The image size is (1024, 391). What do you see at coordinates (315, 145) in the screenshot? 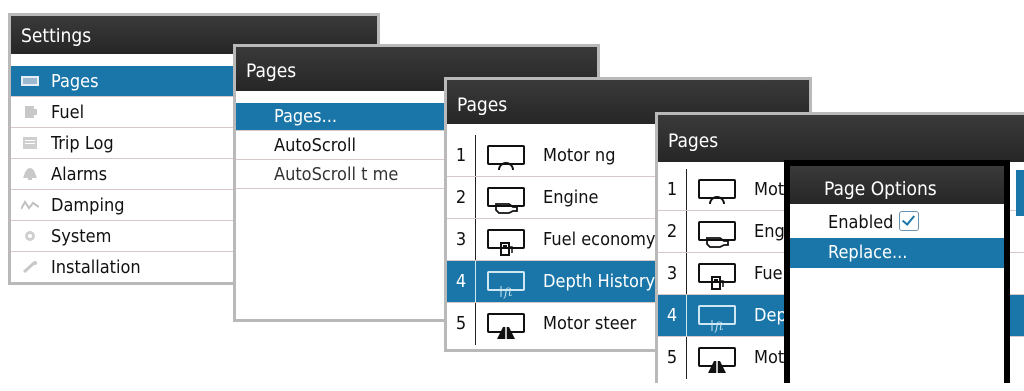
I see `pages-menu-item-label: AutoScroll` at bounding box center [315, 145].